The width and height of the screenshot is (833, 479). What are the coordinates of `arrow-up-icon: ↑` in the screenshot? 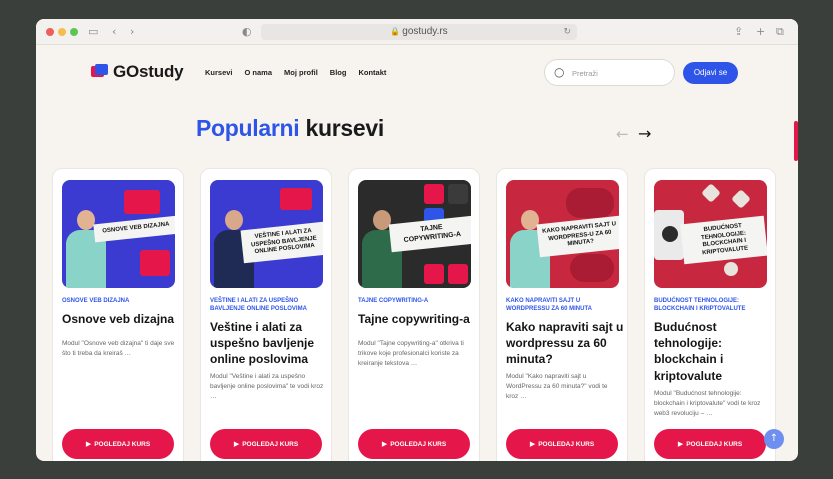 It's located at (774, 438).